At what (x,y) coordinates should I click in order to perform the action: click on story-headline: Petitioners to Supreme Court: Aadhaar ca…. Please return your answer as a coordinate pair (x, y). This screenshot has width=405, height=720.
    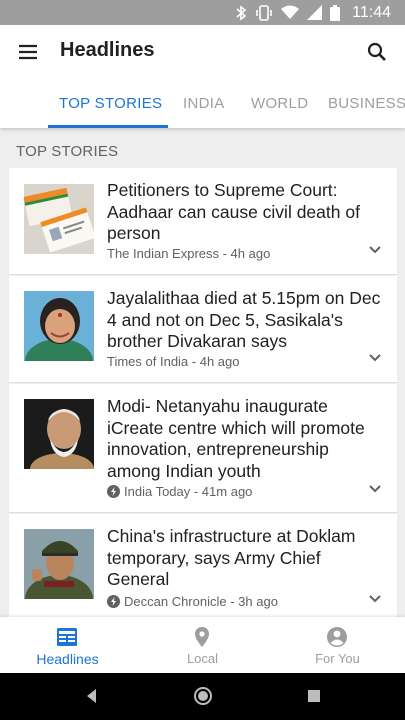
    Looking at the image, I should click on (246, 212).